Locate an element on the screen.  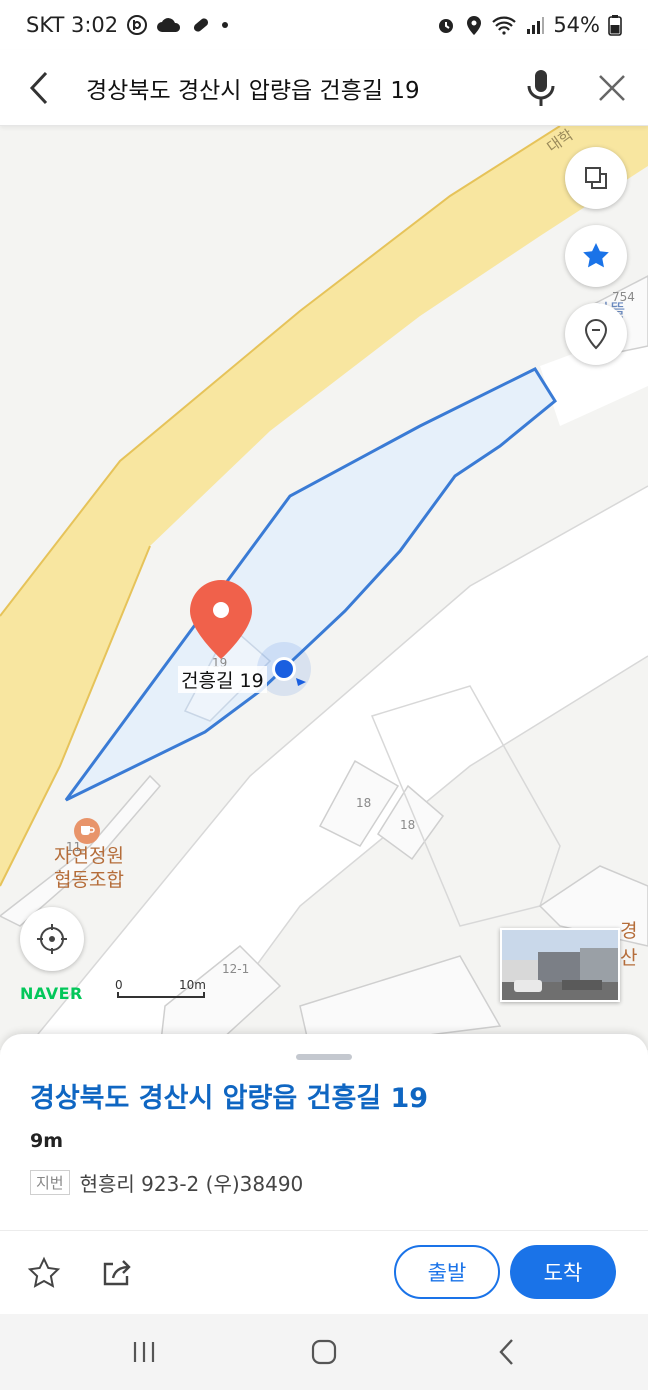
sheet-drag-handle is located at coordinates (324, 1057).